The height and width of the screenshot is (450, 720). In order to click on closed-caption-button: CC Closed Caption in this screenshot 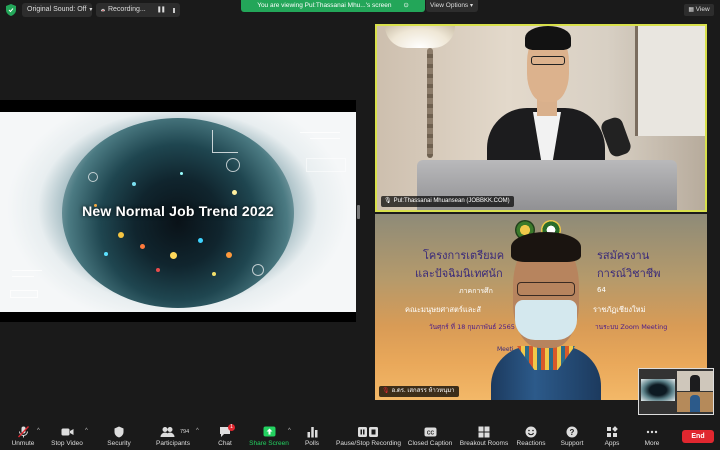, I will do `click(430, 436)`.